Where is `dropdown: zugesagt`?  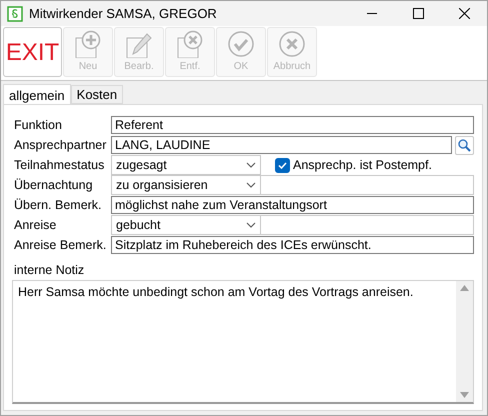 dropdown: zugesagt is located at coordinates (186, 165).